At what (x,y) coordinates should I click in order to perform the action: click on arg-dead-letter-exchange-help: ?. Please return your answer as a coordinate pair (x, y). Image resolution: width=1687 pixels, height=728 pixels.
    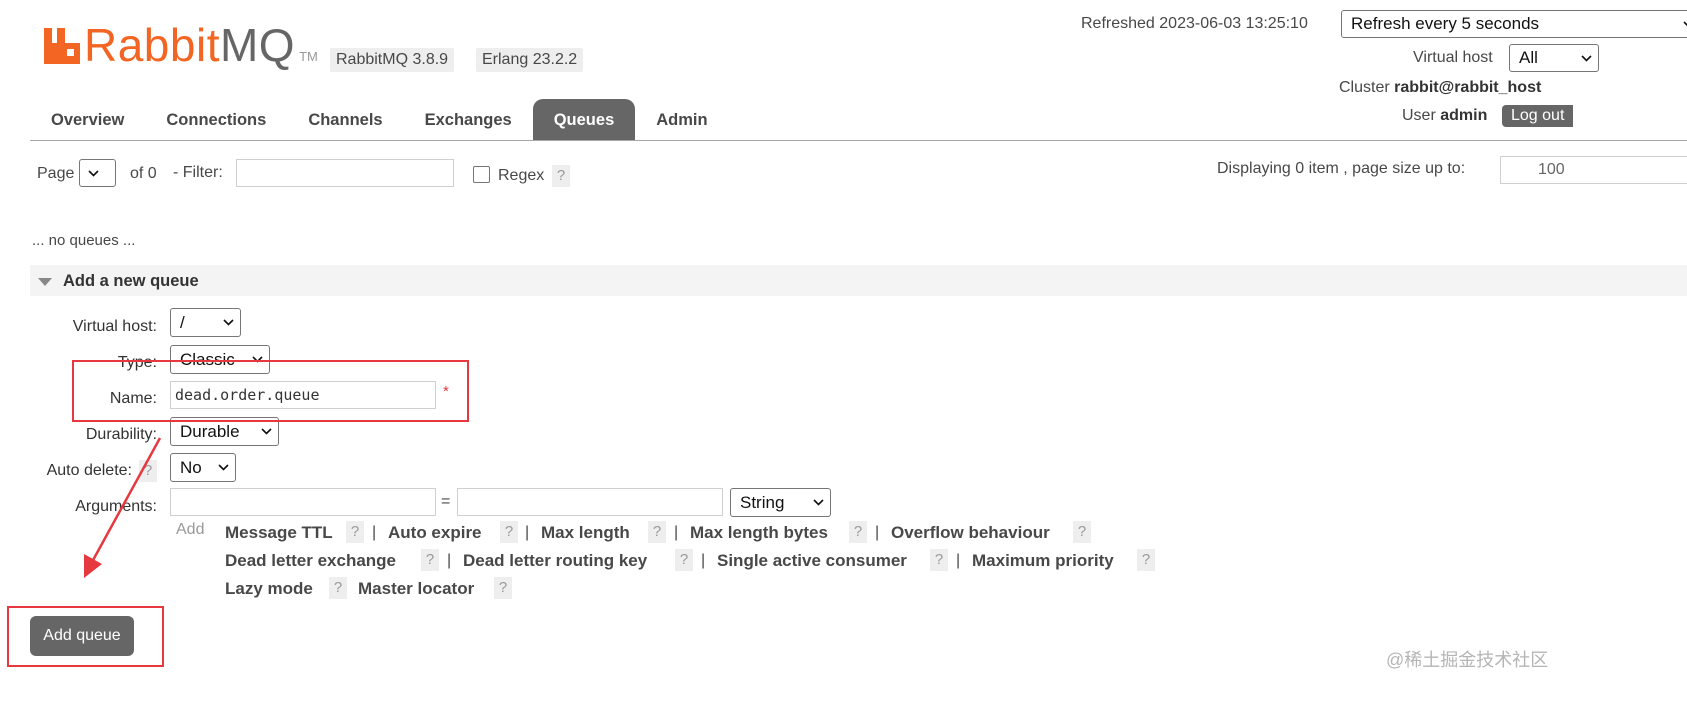
    Looking at the image, I should click on (430, 560).